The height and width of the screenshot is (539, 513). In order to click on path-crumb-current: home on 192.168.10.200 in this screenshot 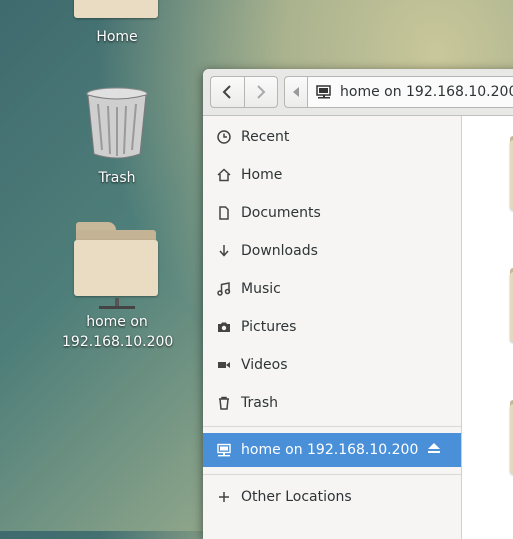, I will do `click(410, 92)`.